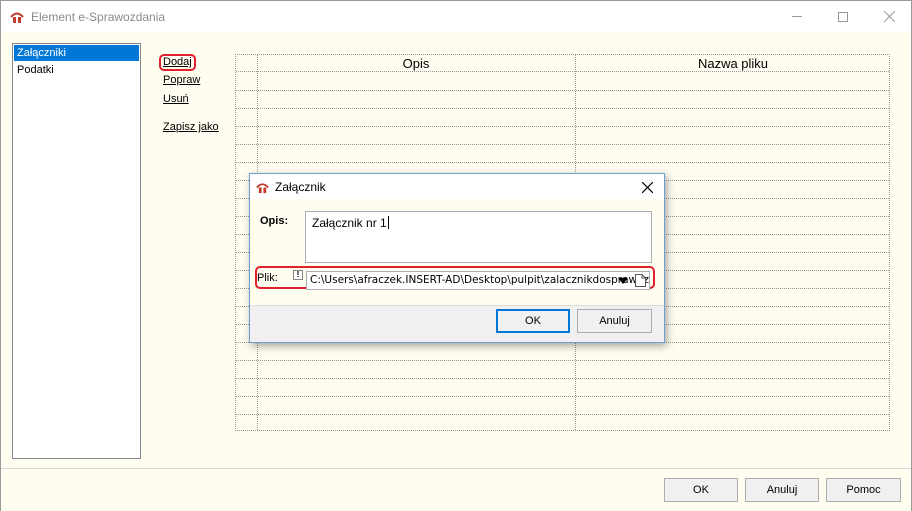  Describe the element at coordinates (701, 490) in the screenshot. I see `ok-button: OK` at that location.